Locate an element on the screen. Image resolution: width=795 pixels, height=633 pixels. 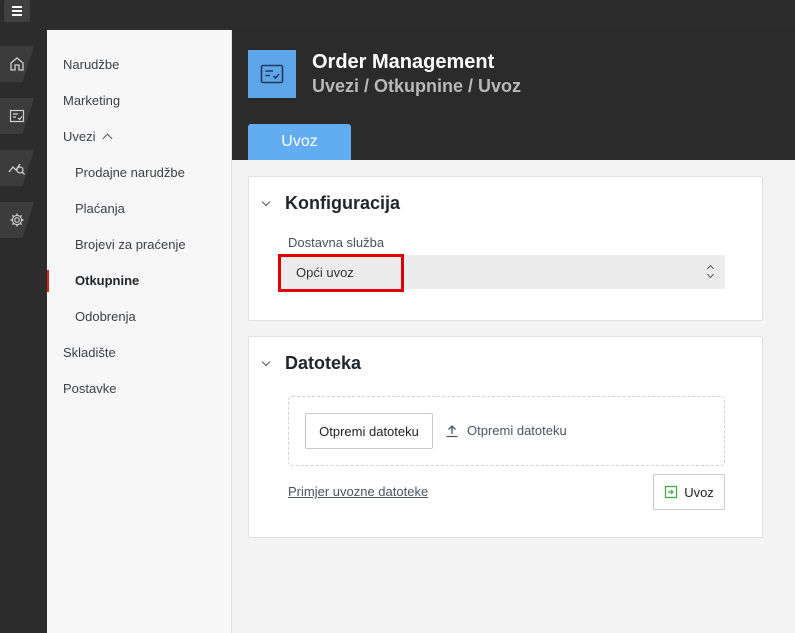
analytics-icon is located at coordinates (16, 169).